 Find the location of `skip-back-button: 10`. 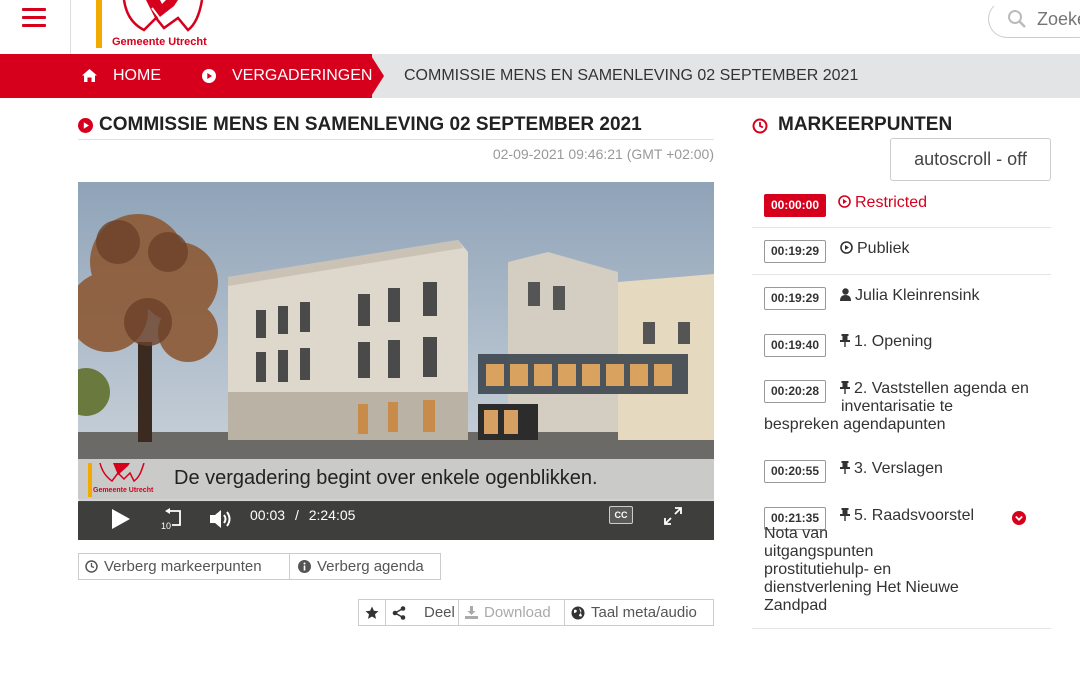

skip-back-button: 10 is located at coordinates (172, 519).